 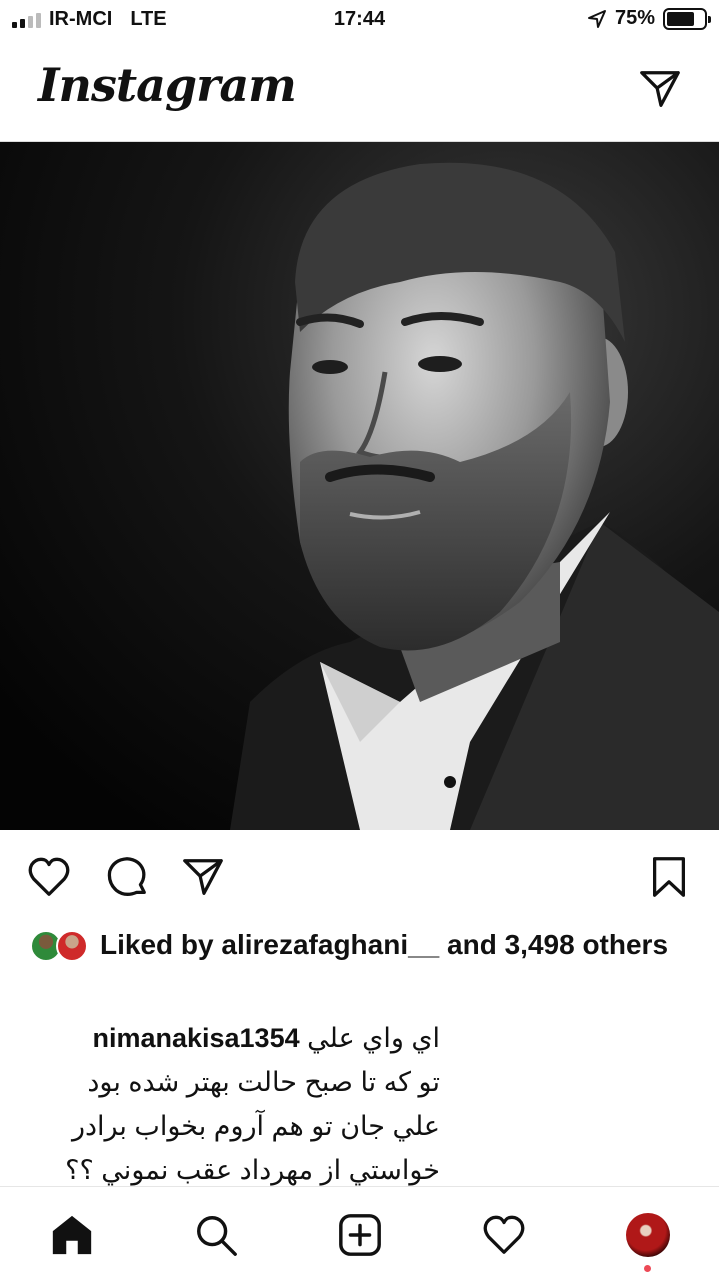 I want to click on activity-heart-icon, so click(x=504, y=1234).